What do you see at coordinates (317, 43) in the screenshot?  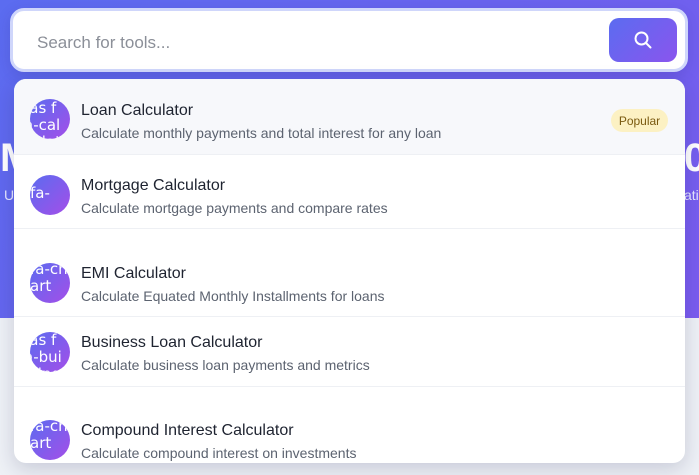 I see `search-input` at bounding box center [317, 43].